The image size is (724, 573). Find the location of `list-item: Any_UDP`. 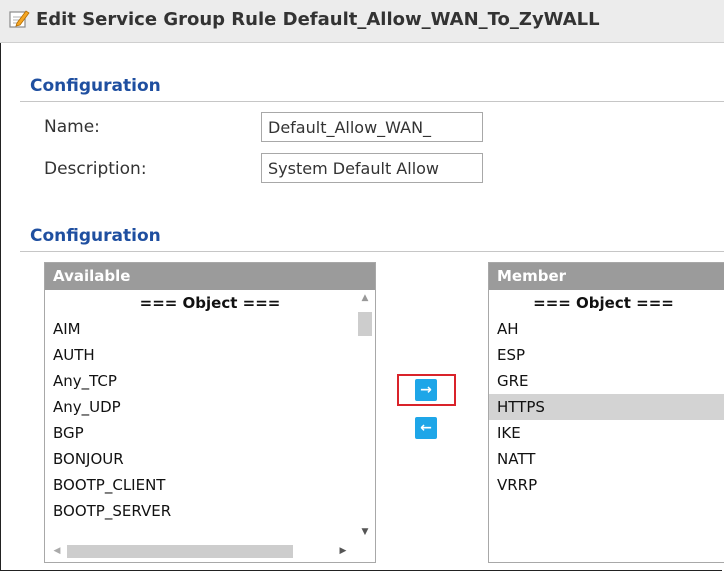

list-item: Any_UDP is located at coordinates (210, 407).